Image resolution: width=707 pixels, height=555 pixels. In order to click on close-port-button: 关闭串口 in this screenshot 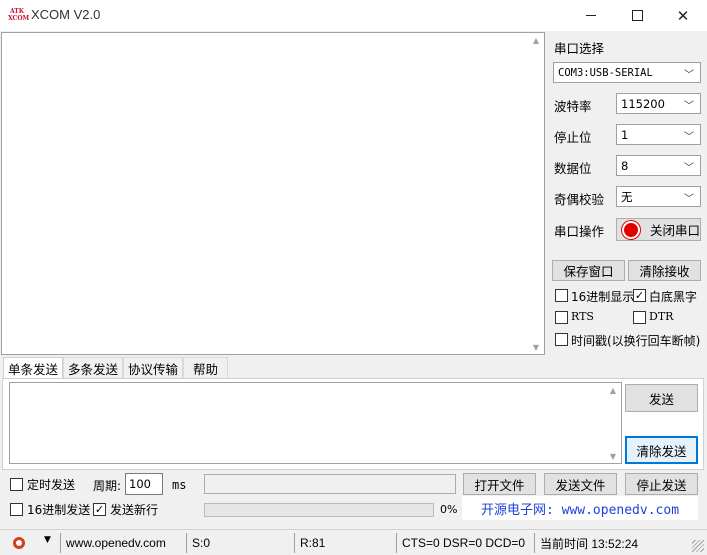, I will do `click(658, 229)`.